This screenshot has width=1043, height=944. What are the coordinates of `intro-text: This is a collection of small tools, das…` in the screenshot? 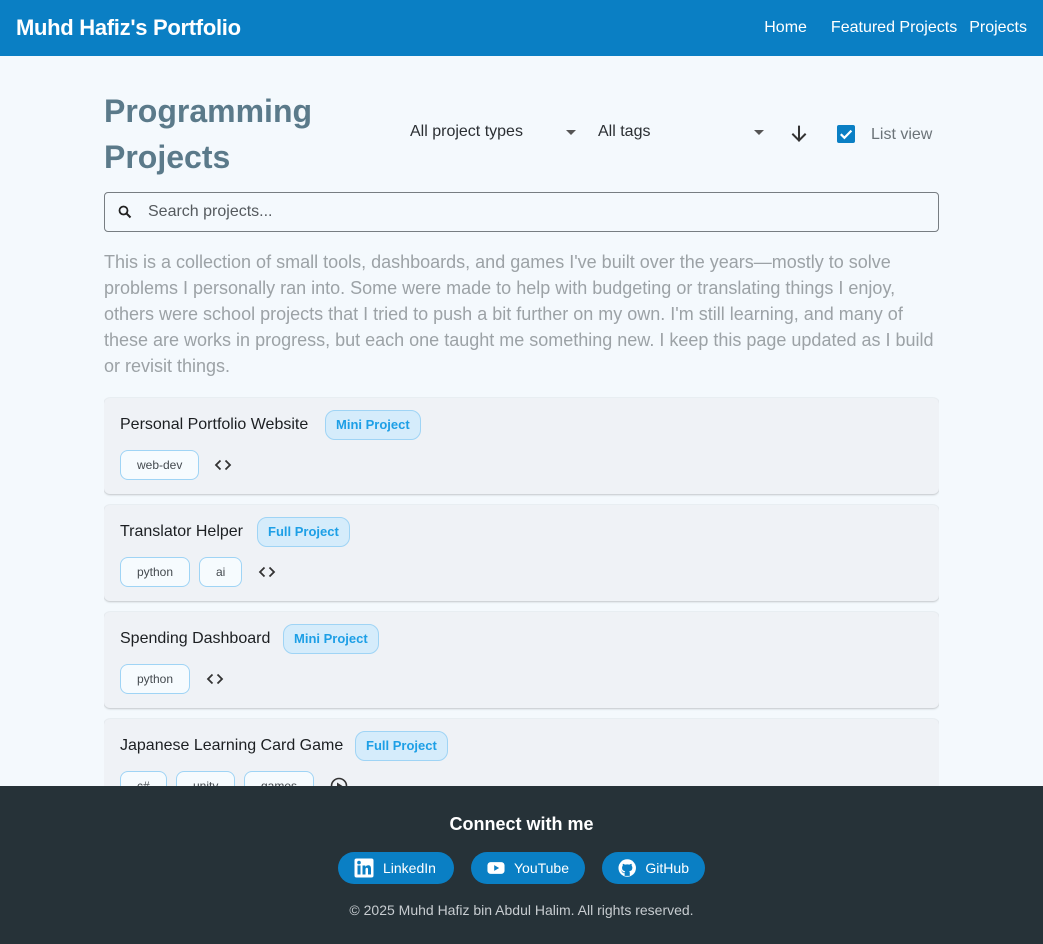 It's located at (519, 314).